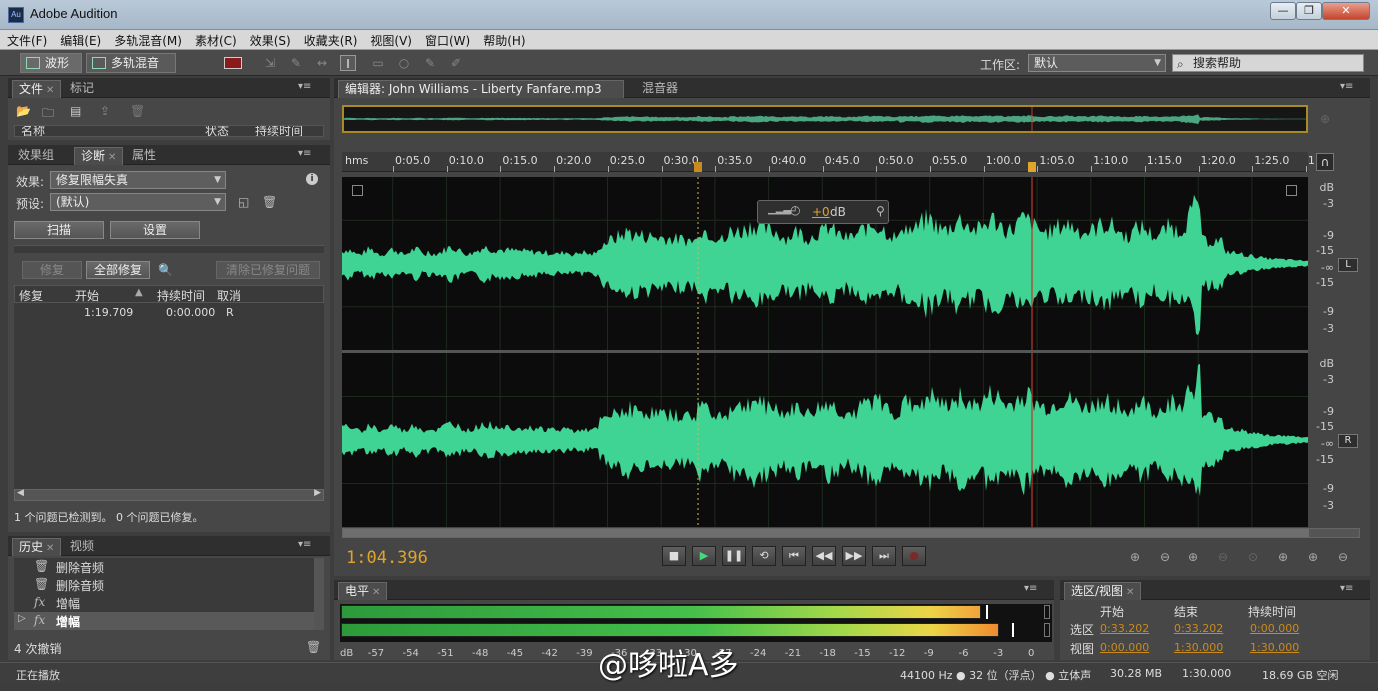 The width and height of the screenshot is (1378, 691). Describe the element at coordinates (503, 39) in the screenshot. I see `menu-help: 帮助(H)` at that location.